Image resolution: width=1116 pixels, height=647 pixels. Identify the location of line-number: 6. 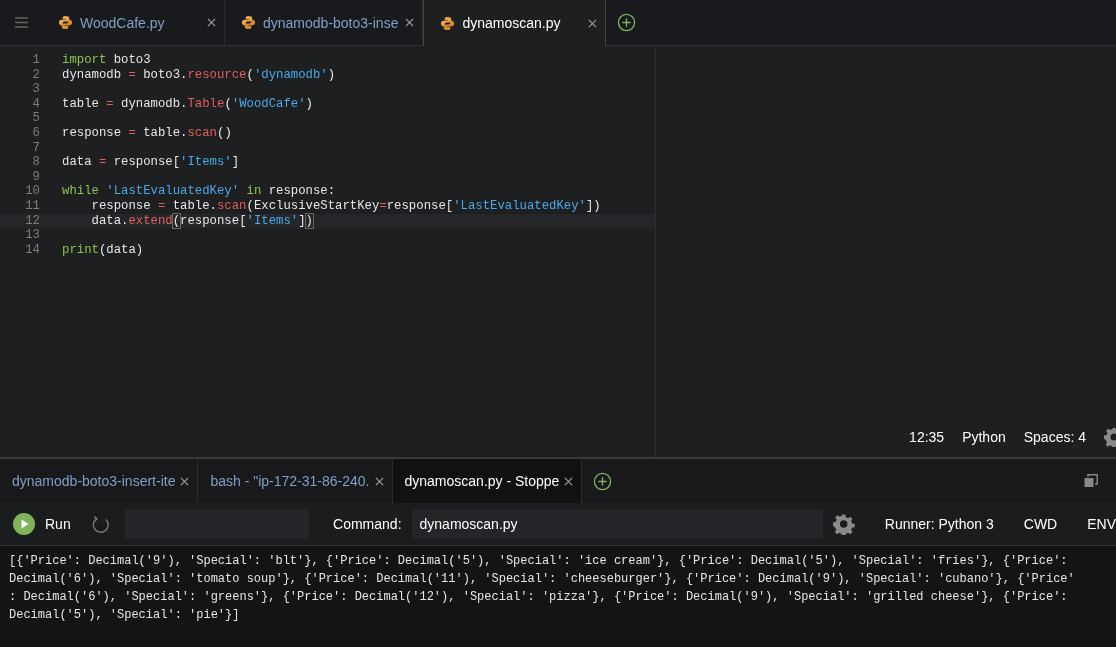
(36, 133).